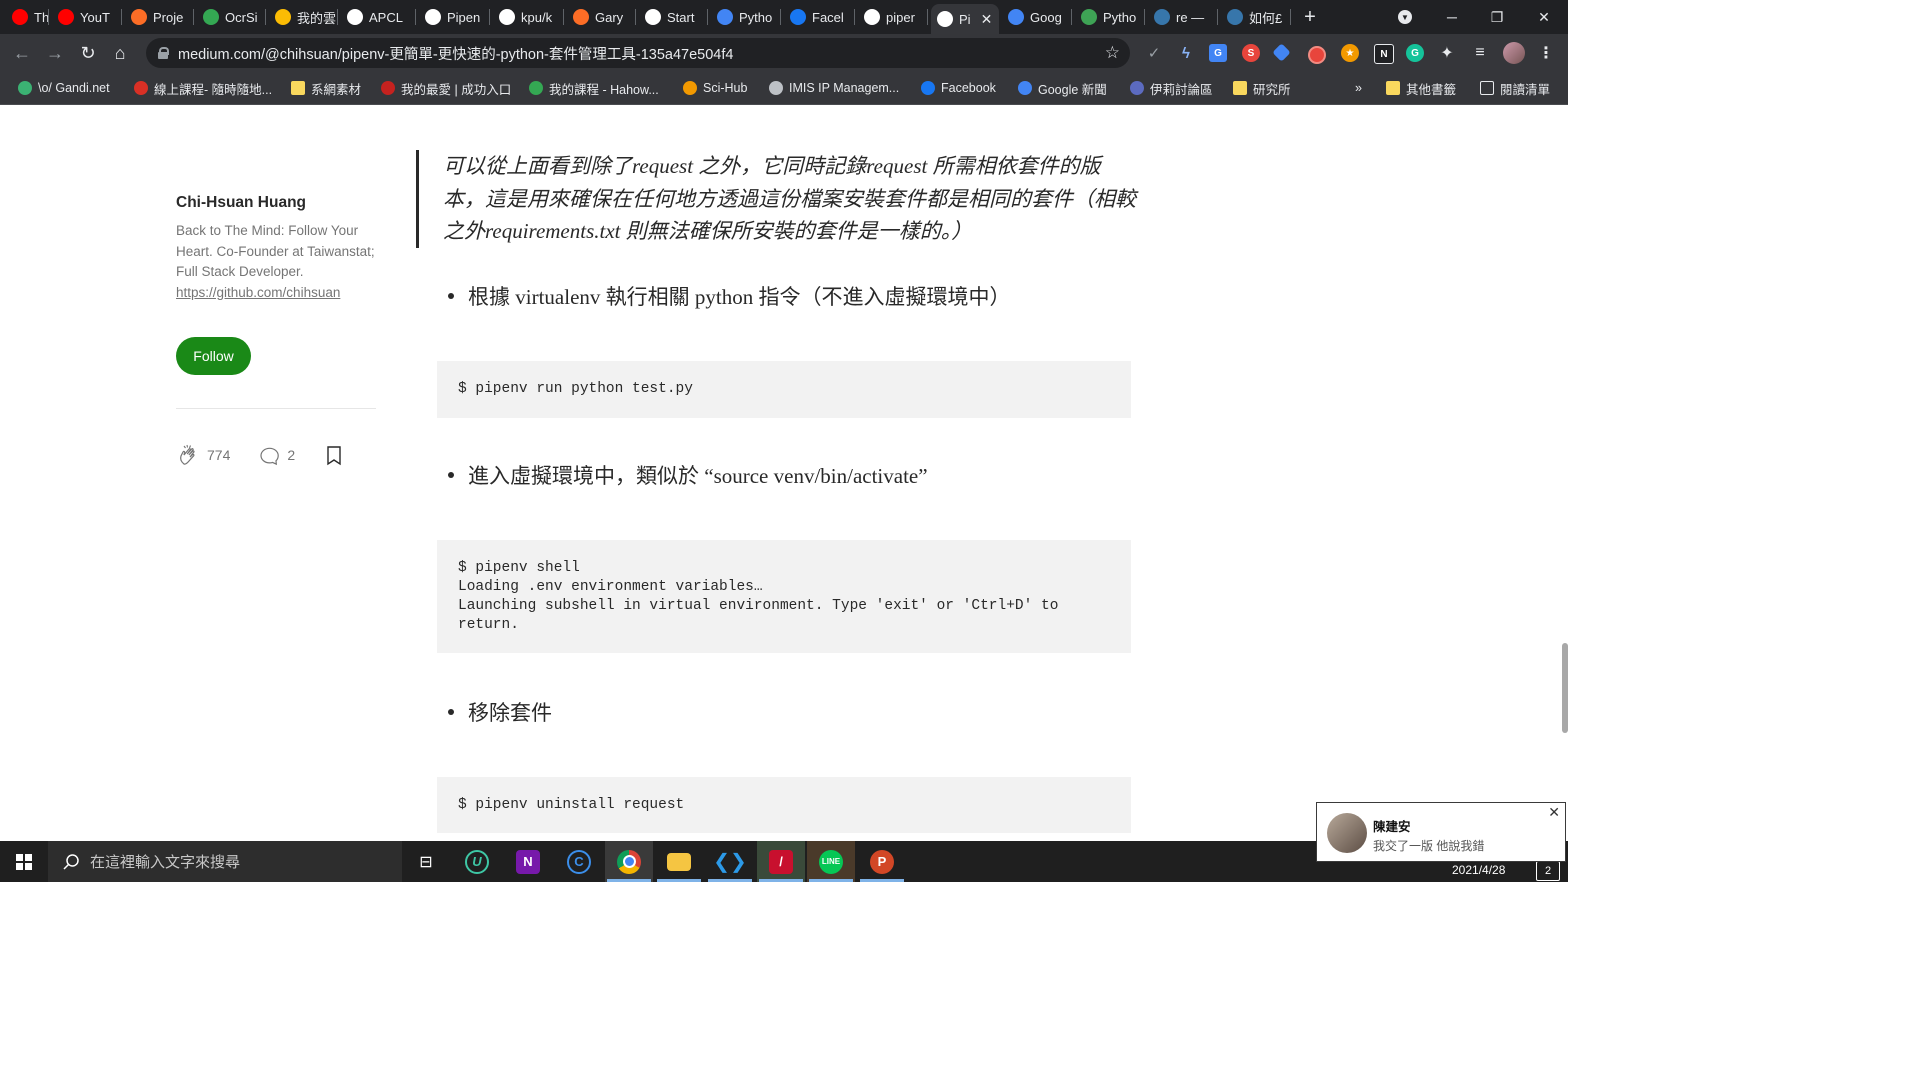 The image size is (1920, 1080). I want to click on other-bookmarks-folder: 其他書籤, so click(1421, 88).